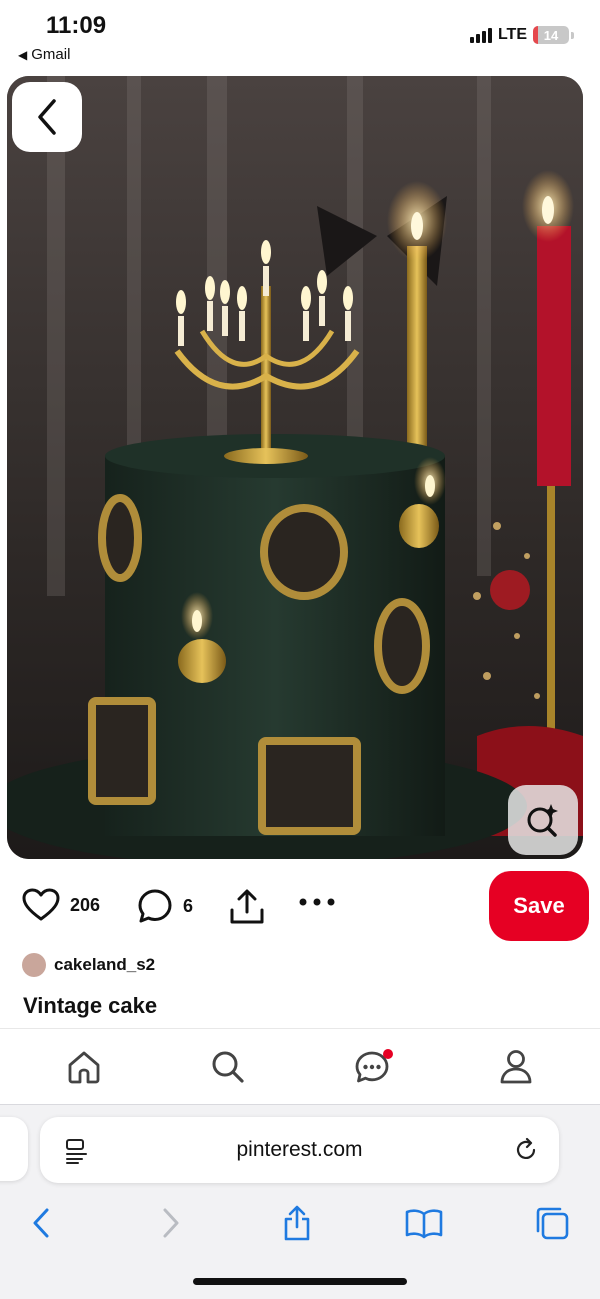  I want to click on nav-messages, so click(374, 1067).